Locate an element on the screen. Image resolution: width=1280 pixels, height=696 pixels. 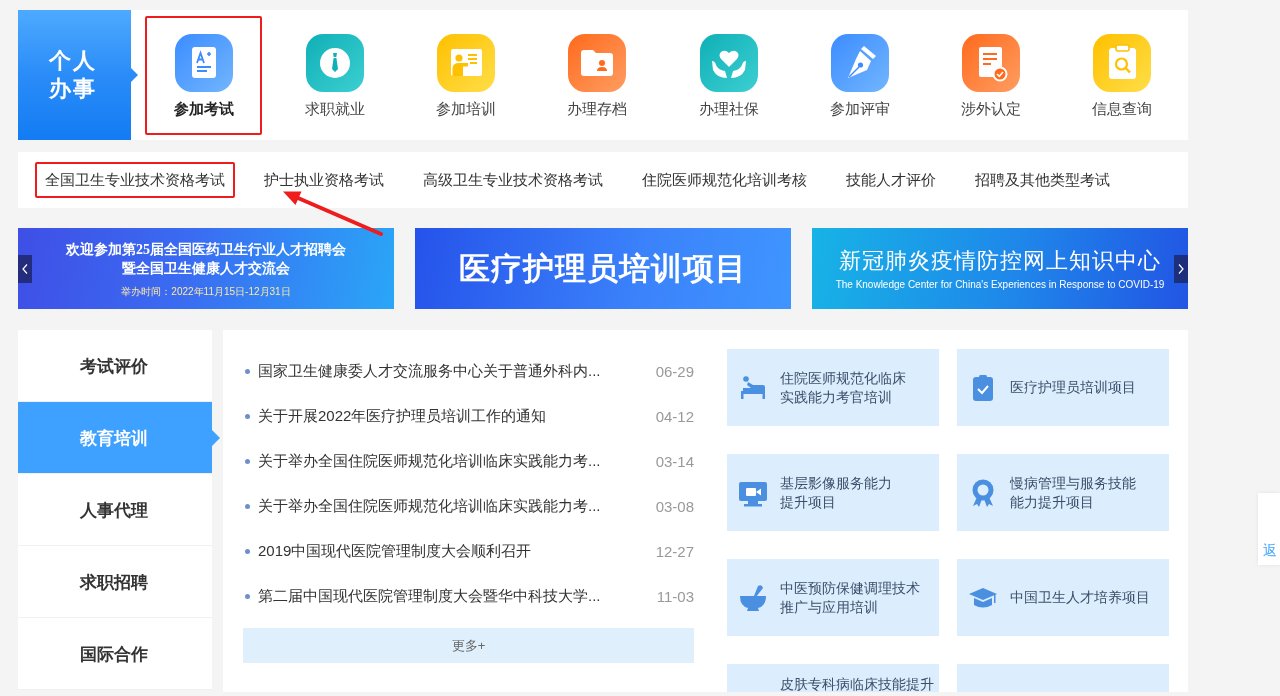
project-title: 推广与应用培训 is located at coordinates (829, 607).